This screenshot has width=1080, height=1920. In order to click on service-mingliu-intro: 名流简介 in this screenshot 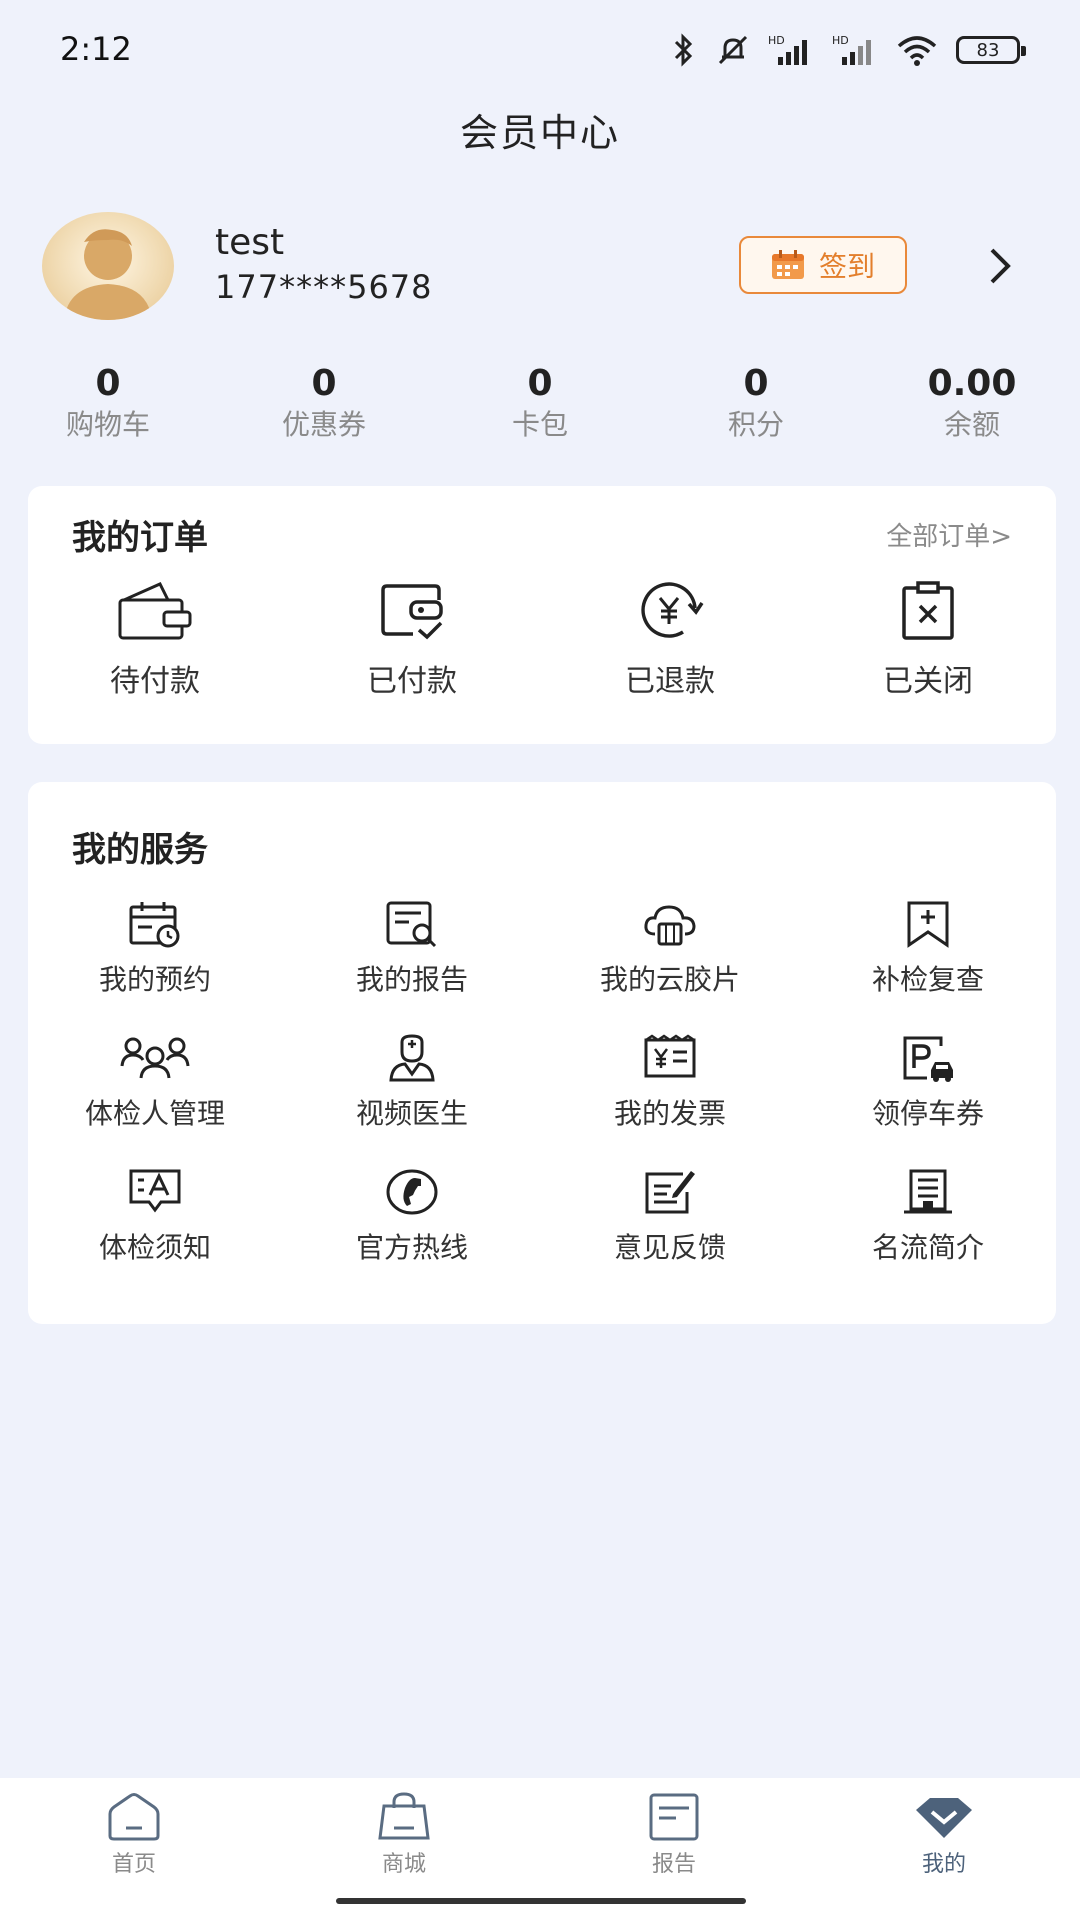, I will do `click(928, 1217)`.